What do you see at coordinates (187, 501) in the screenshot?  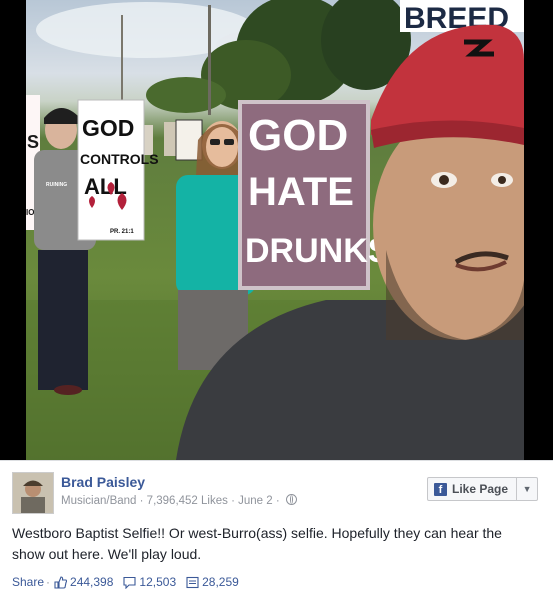 I see `page-likes-count: 7,396,452 Likes` at bounding box center [187, 501].